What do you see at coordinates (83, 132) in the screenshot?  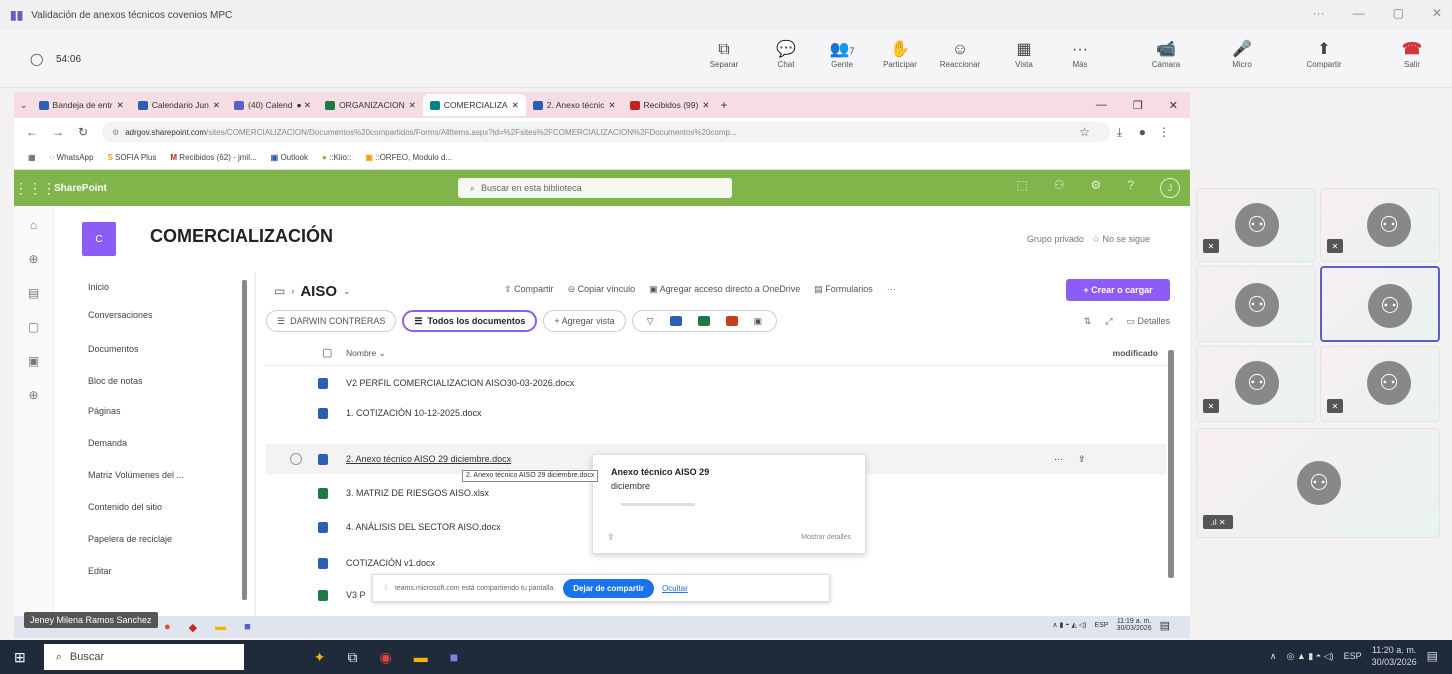 I see `reload-icon: ↻` at bounding box center [83, 132].